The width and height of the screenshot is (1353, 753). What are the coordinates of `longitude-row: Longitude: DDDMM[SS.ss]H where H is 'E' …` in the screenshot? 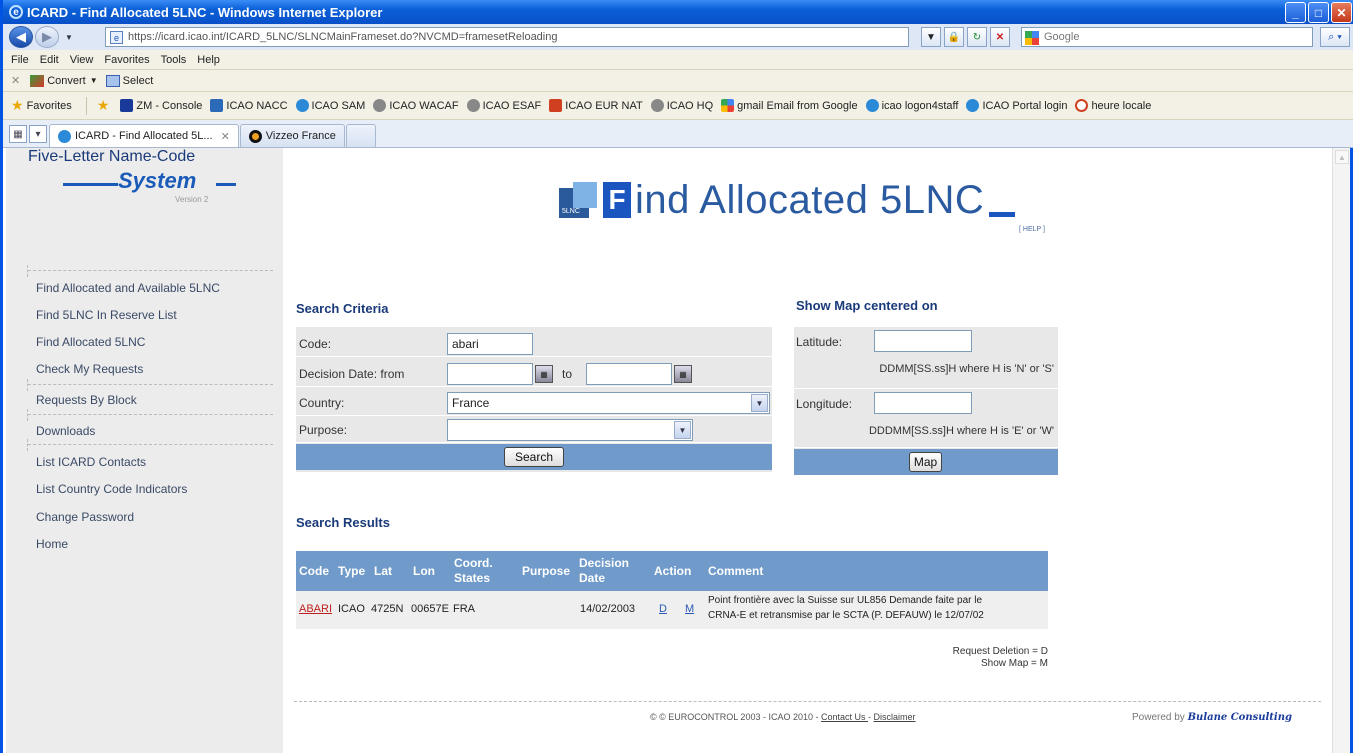 It's located at (926, 419).